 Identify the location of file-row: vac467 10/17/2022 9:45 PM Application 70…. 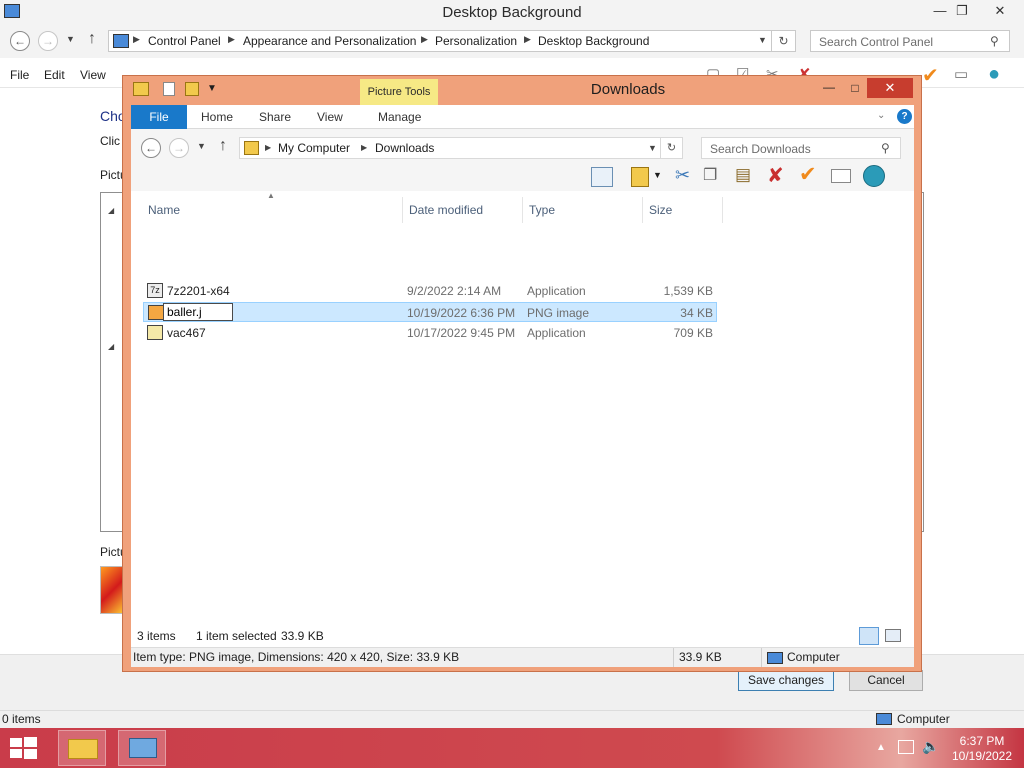
(430, 333).